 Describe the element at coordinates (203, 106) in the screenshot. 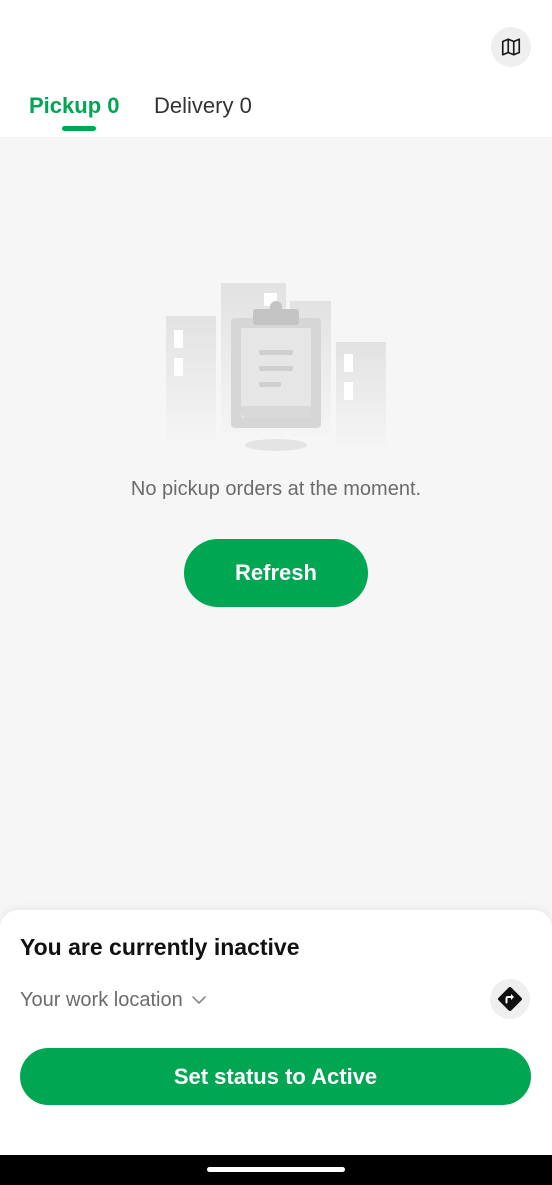

I see `tab-delivery: Delivery 0` at that location.